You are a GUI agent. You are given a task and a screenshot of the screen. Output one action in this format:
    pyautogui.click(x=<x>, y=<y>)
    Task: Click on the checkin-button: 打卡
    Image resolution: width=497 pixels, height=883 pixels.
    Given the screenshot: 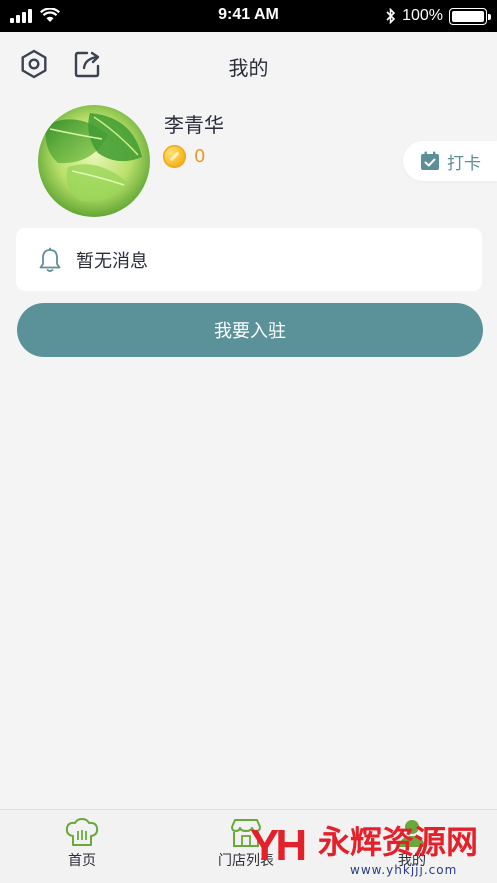 What is the action you would take?
    pyautogui.click(x=450, y=161)
    